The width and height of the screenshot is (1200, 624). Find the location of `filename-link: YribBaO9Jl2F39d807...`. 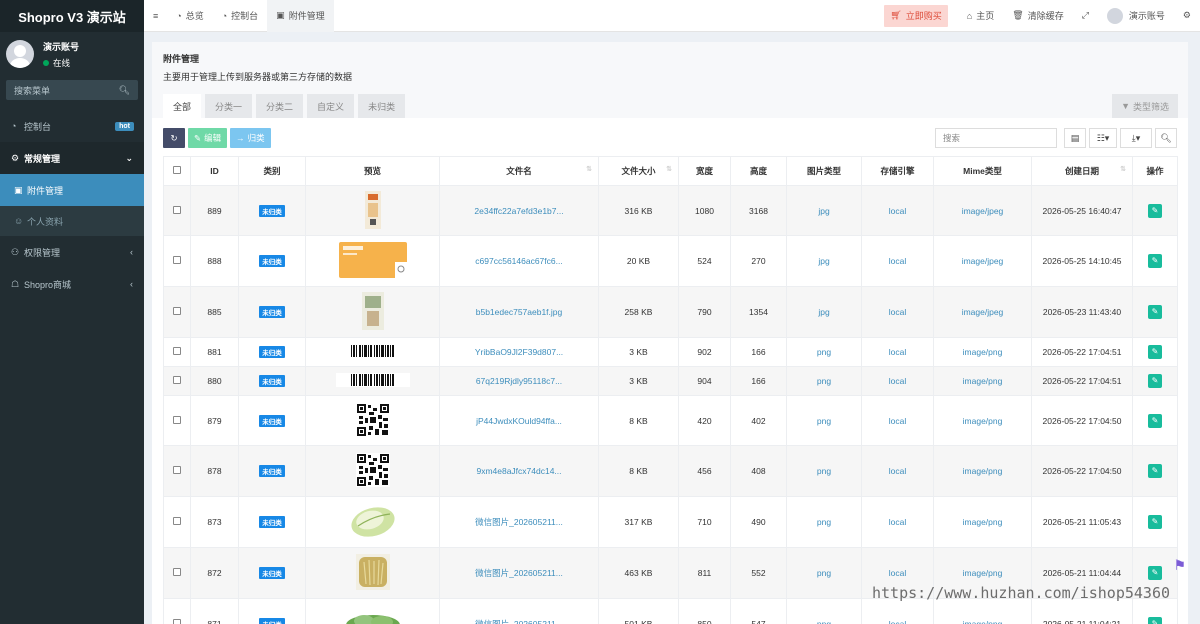

filename-link: YribBaO9Jl2F39d807... is located at coordinates (519, 352).